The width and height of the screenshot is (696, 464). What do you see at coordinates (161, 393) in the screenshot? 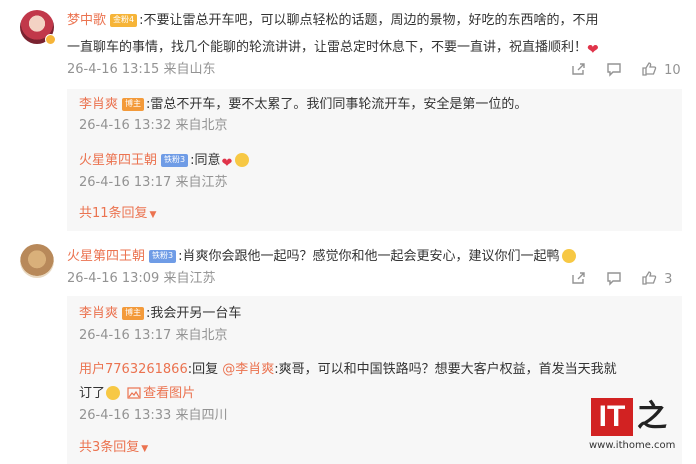
I see `view-image-link: 查看图片` at bounding box center [161, 393].